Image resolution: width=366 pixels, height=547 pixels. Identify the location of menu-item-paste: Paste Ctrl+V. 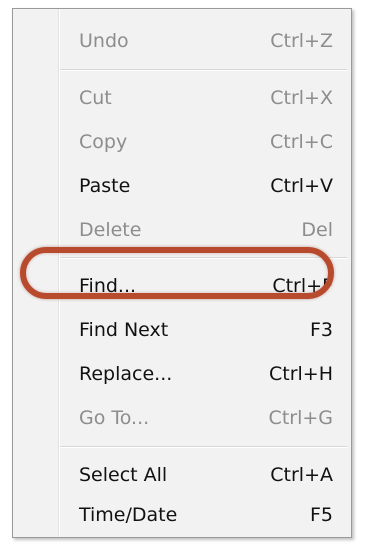
(182, 186).